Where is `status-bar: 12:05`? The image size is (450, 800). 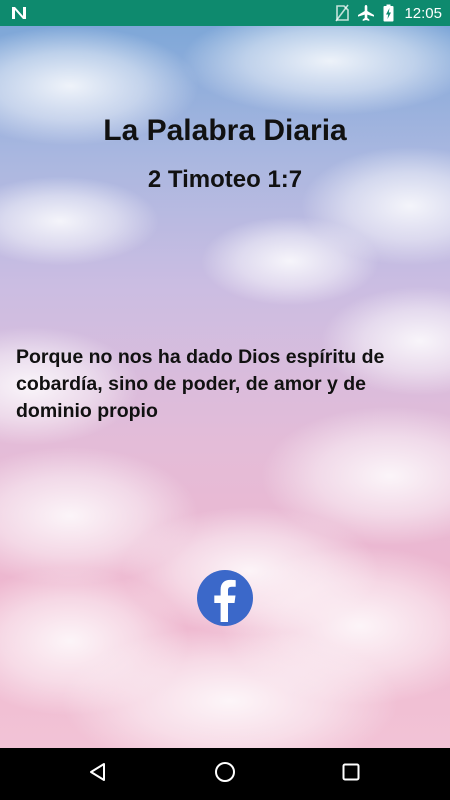
status-bar: 12:05 is located at coordinates (225, 13).